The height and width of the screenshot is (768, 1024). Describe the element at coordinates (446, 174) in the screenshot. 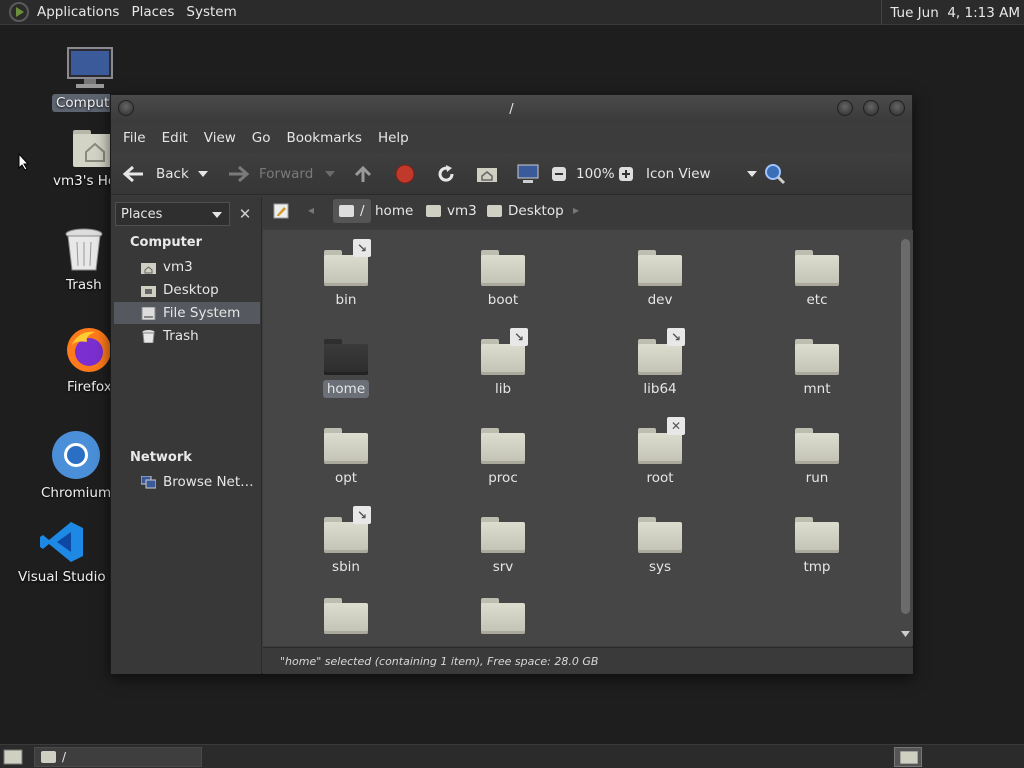

I see `reload-button` at that location.